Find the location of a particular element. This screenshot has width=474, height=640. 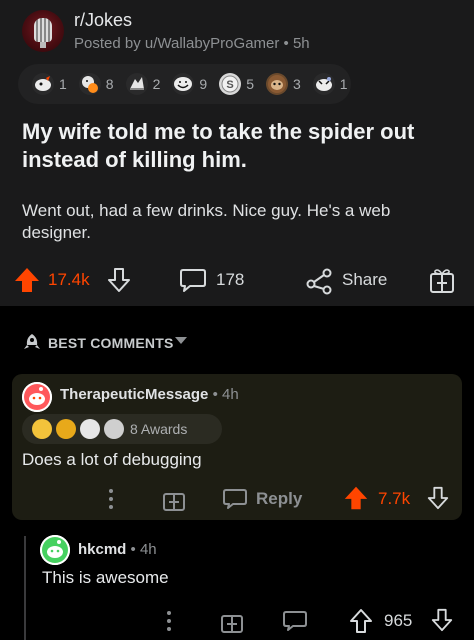

comment-actions-bar: 965 is located at coordinates (252, 621).